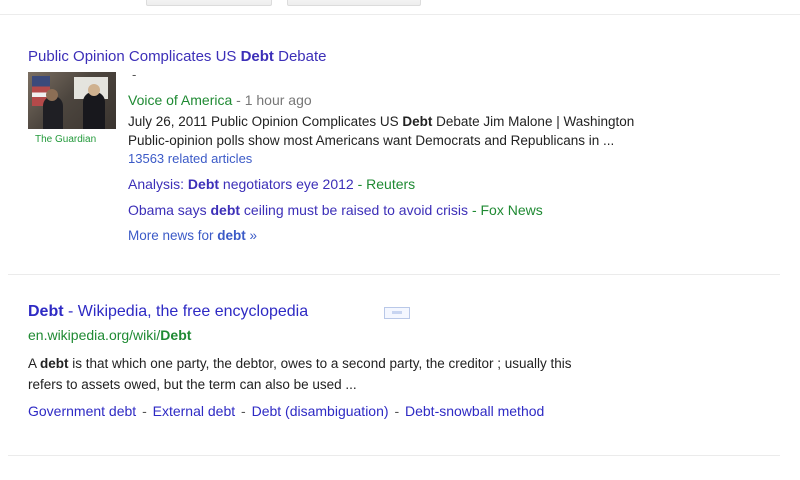  I want to click on news-snippet-line1-end: Debate Jim Malone | Washington, so click(533, 121).